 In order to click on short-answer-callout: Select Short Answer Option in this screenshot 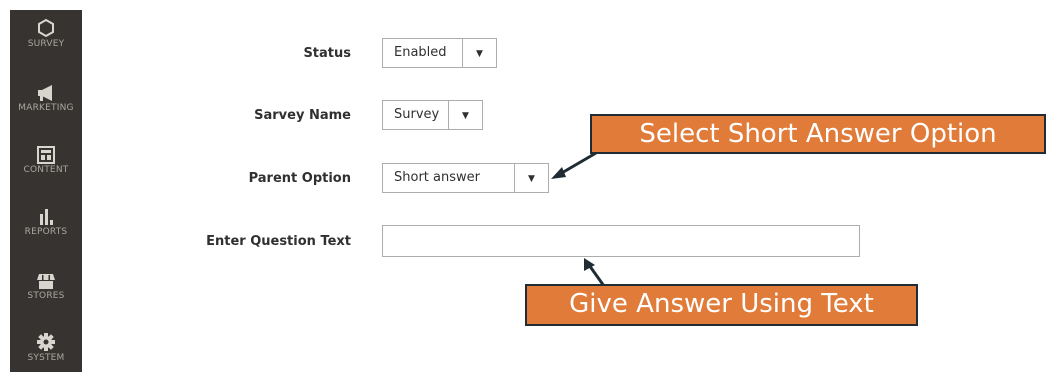, I will do `click(818, 134)`.